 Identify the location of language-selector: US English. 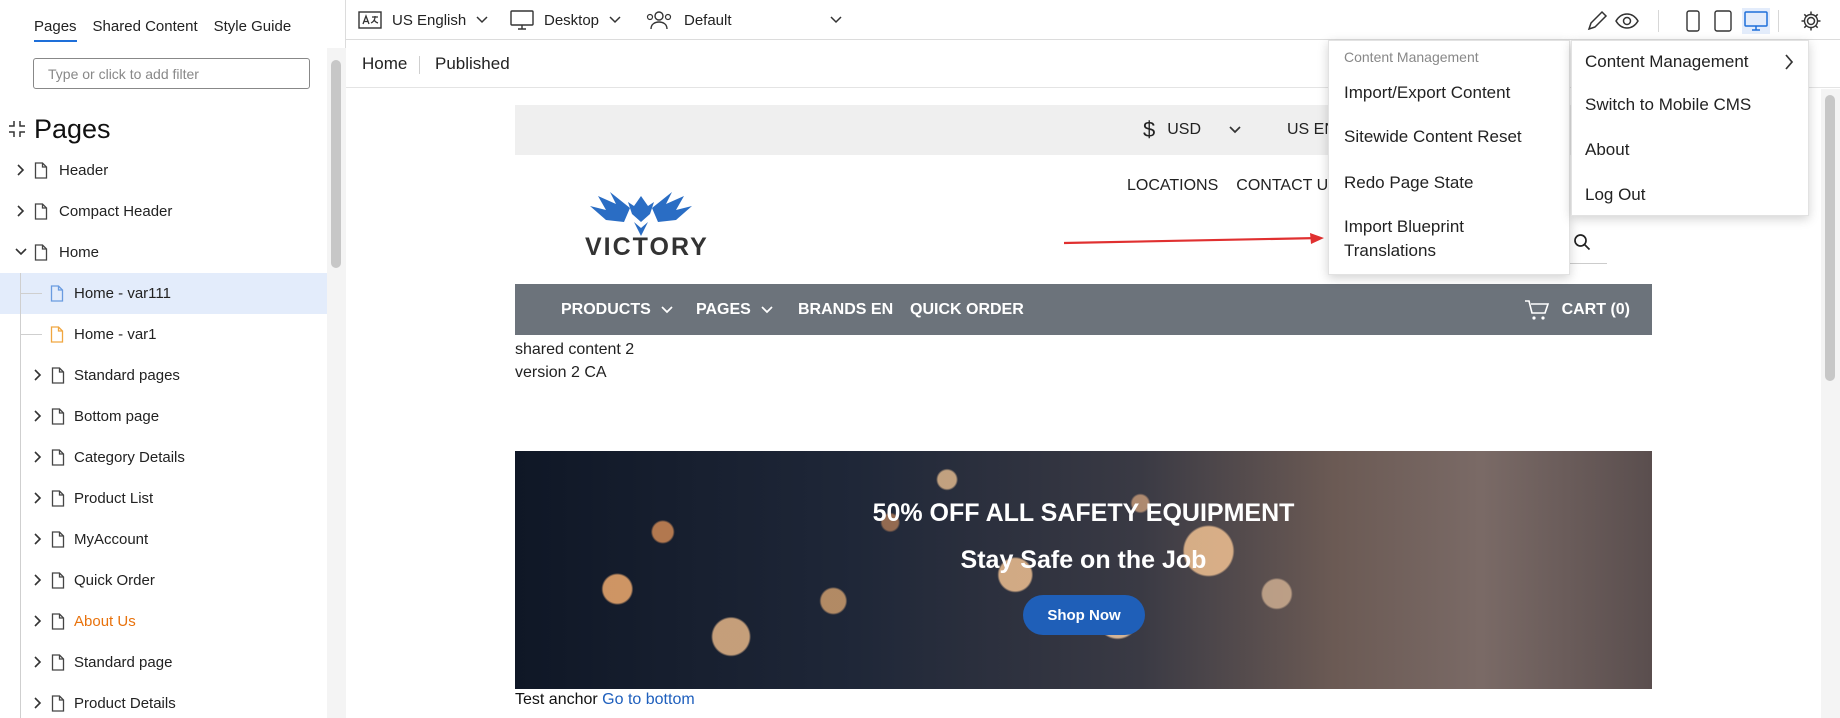
(423, 20).